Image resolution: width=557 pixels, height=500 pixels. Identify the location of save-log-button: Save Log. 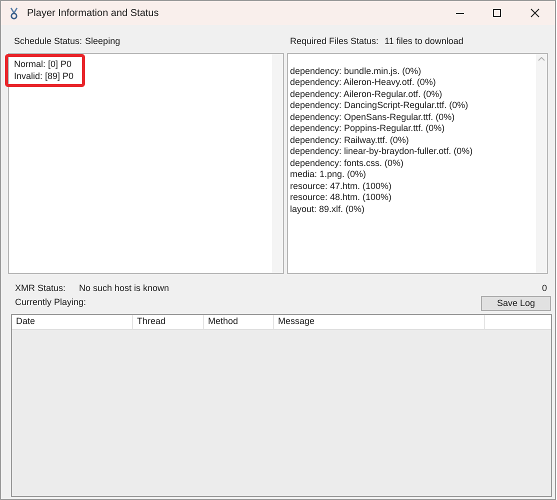
(516, 303).